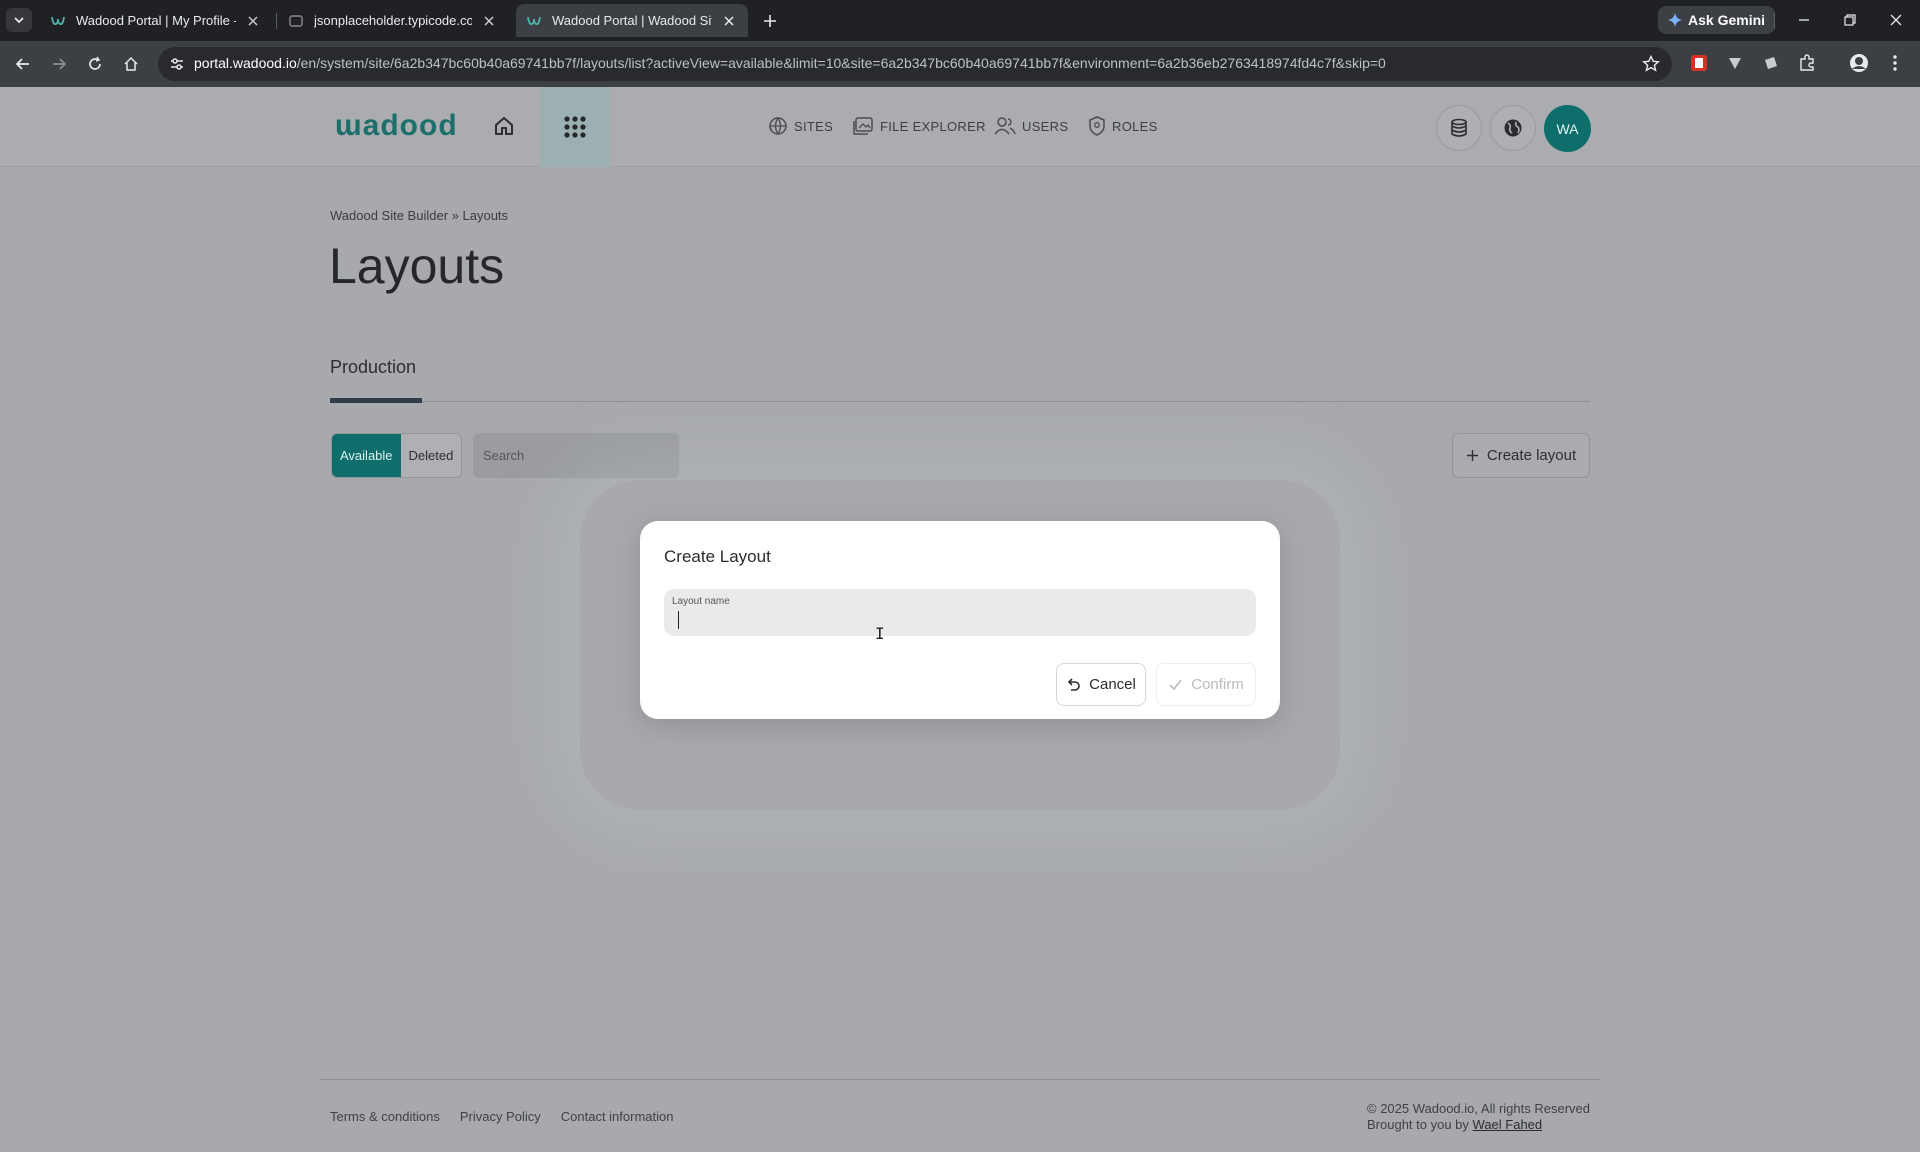 The width and height of the screenshot is (1920, 1152). I want to click on tab-search-button, so click(19, 20).